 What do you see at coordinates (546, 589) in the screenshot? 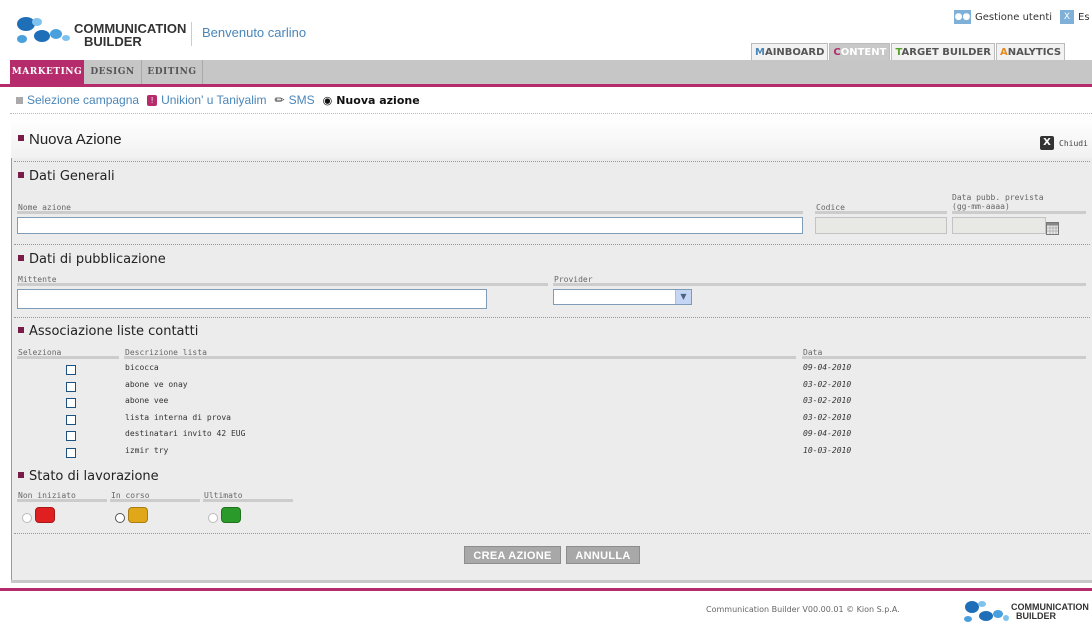
I see `footer-accent-line` at bounding box center [546, 589].